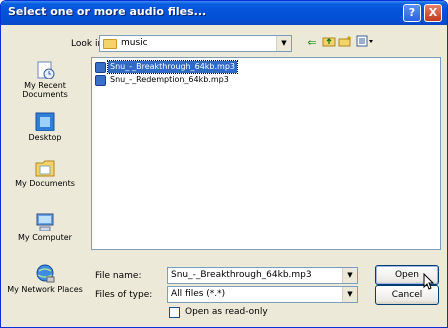 This screenshot has width=448, height=328. I want to click on place-label: Desktop, so click(45, 137).